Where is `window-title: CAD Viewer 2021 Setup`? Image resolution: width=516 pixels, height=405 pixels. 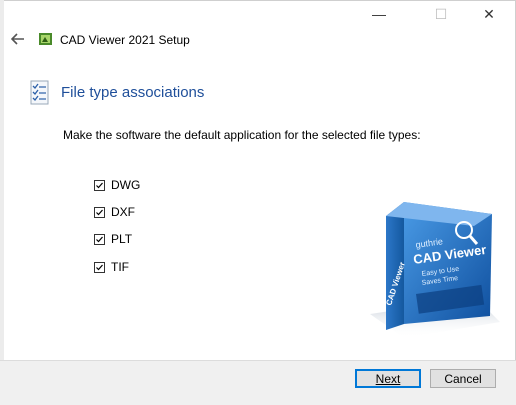 window-title: CAD Viewer 2021 Setup is located at coordinates (125, 40).